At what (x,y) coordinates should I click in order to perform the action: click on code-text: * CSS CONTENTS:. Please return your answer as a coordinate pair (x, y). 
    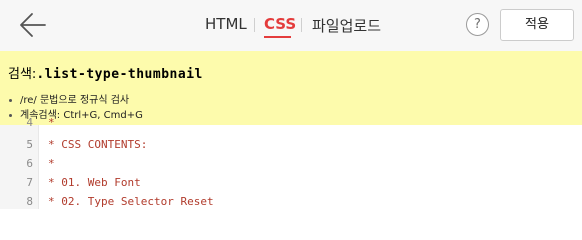
    Looking at the image, I should click on (98, 144).